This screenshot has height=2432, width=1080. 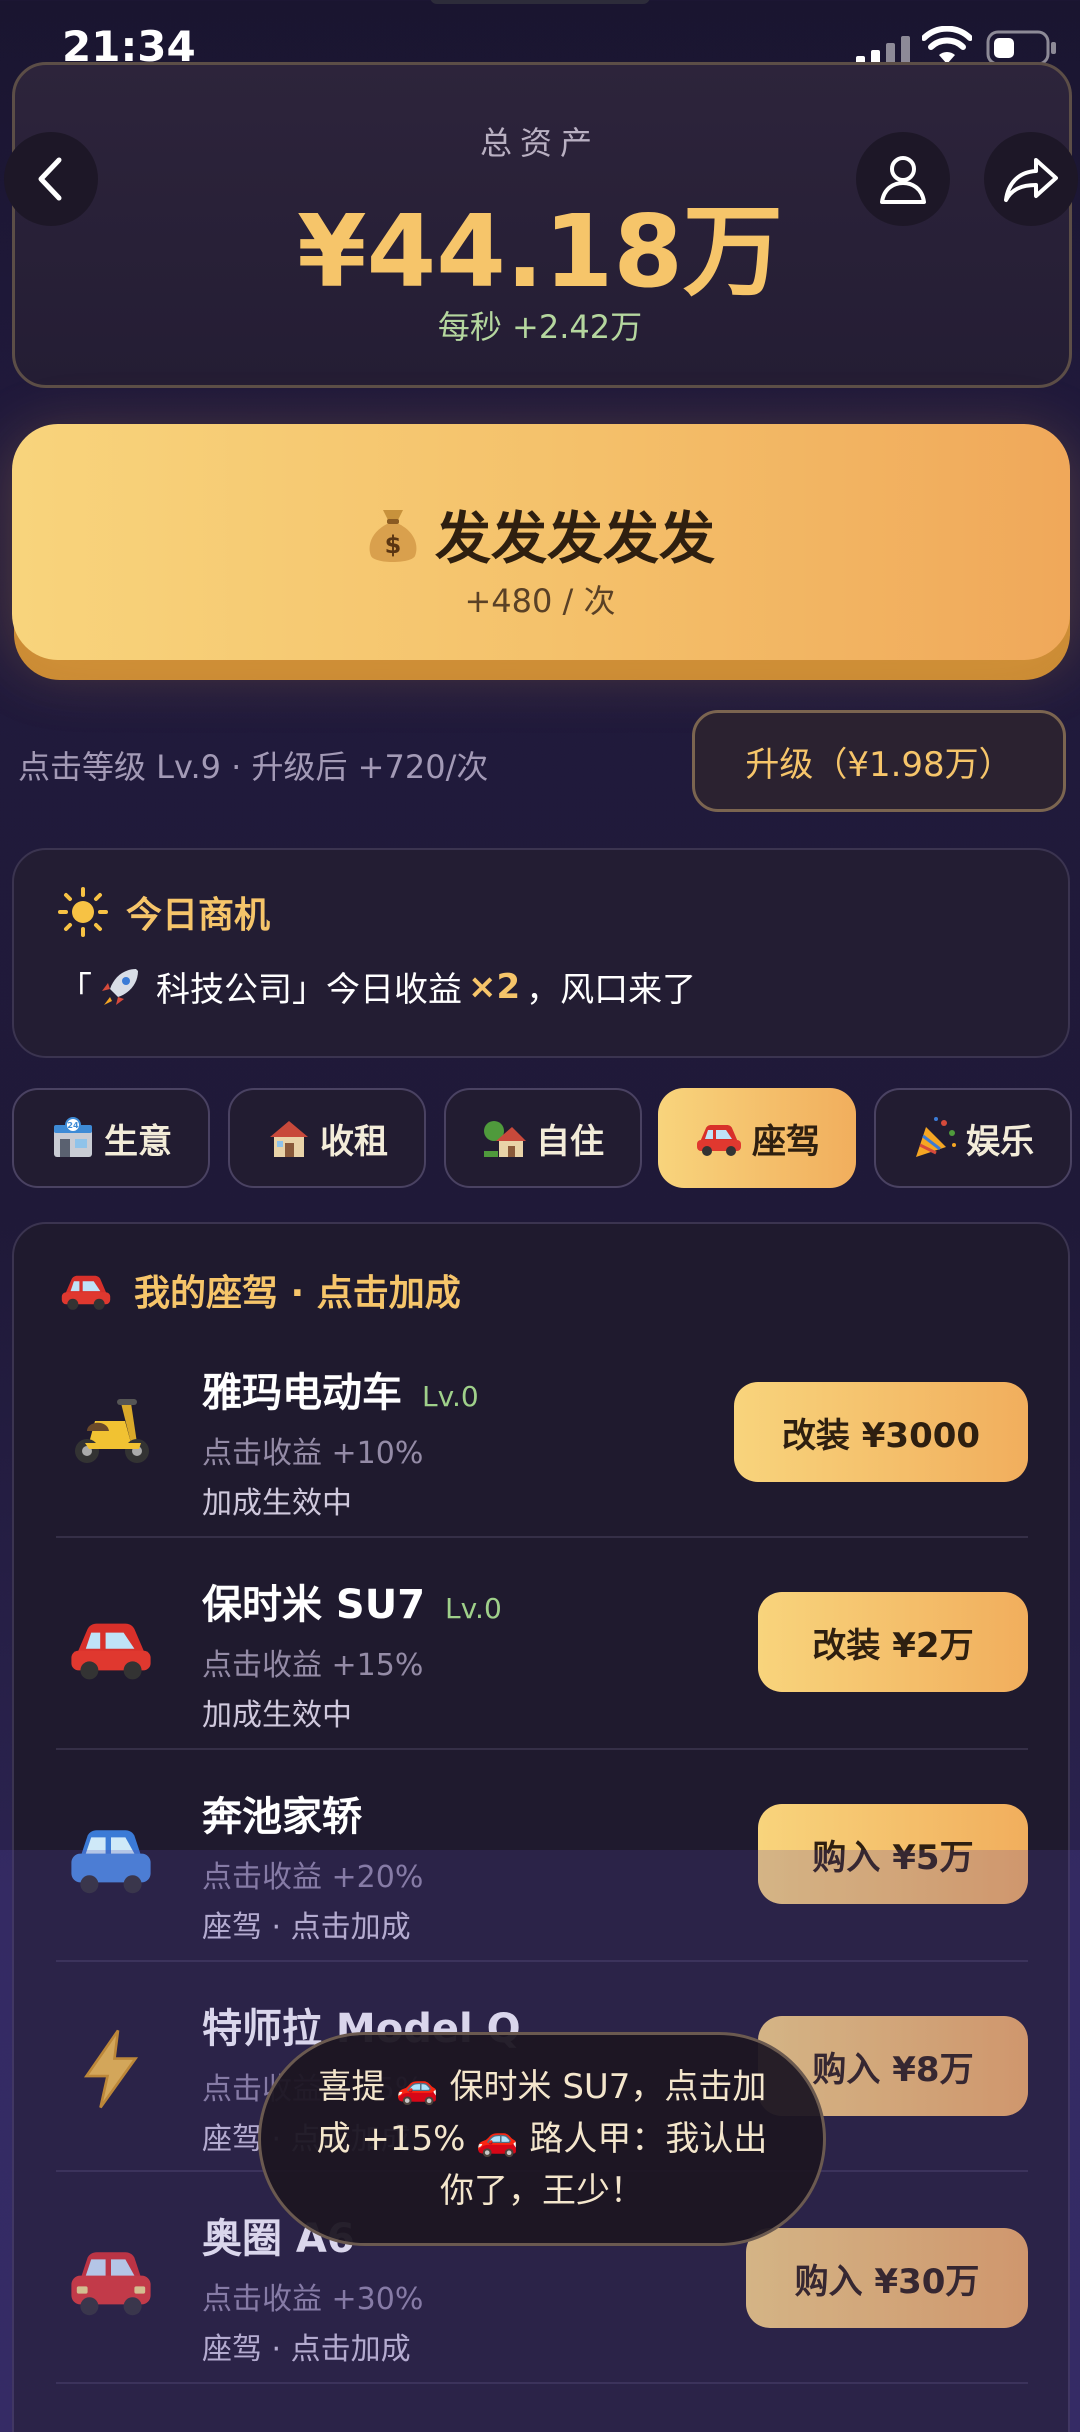 I want to click on tab-business: 24 生意, so click(x=111, y=1138).